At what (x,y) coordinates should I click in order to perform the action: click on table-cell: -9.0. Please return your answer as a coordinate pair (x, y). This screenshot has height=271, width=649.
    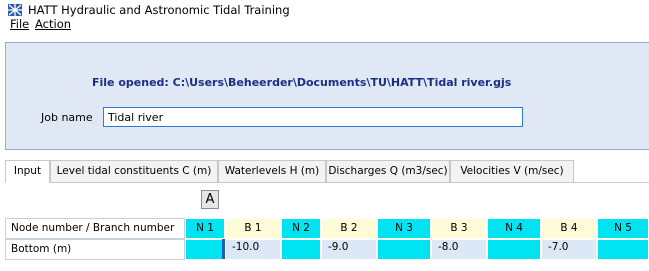
    Looking at the image, I should click on (349, 249).